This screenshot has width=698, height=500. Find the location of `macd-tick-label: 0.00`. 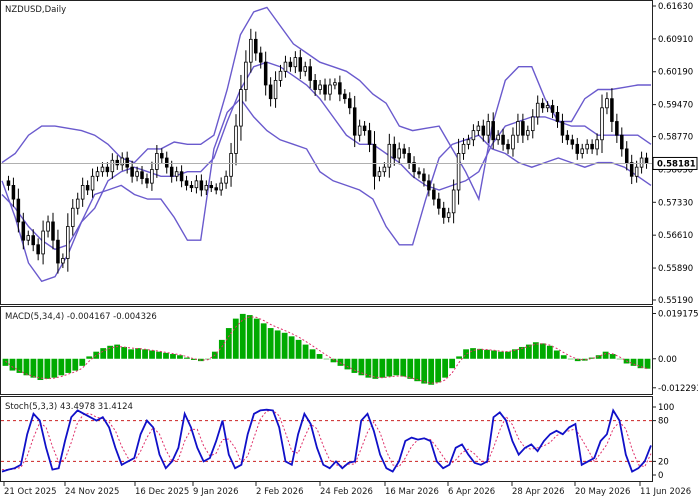

macd-tick-label: 0.00 is located at coordinates (667, 360).